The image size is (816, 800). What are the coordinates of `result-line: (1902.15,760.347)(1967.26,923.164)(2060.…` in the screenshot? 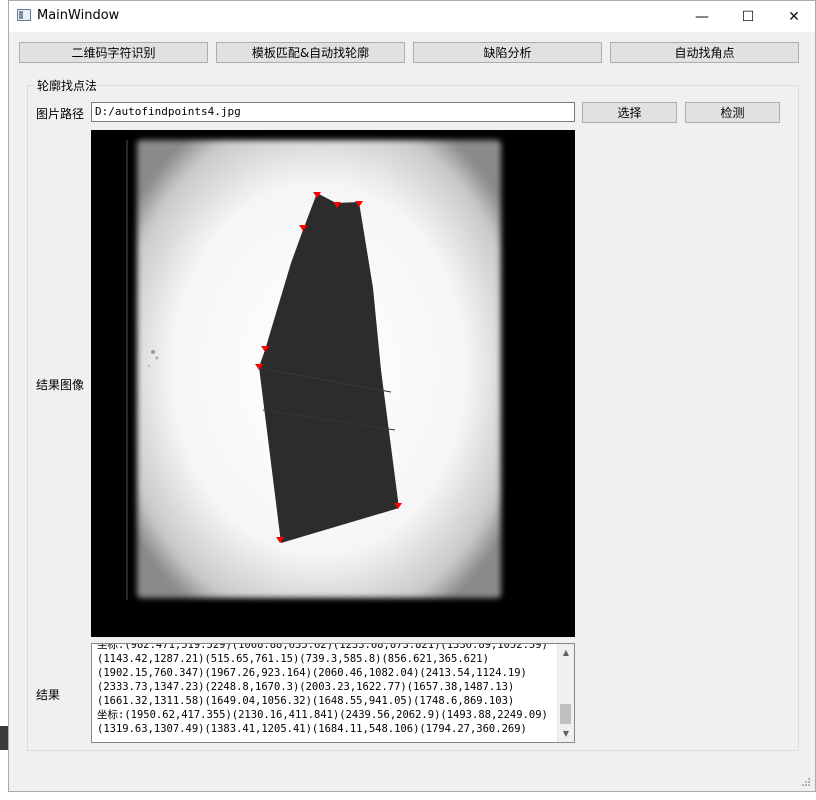 It's located at (312, 673).